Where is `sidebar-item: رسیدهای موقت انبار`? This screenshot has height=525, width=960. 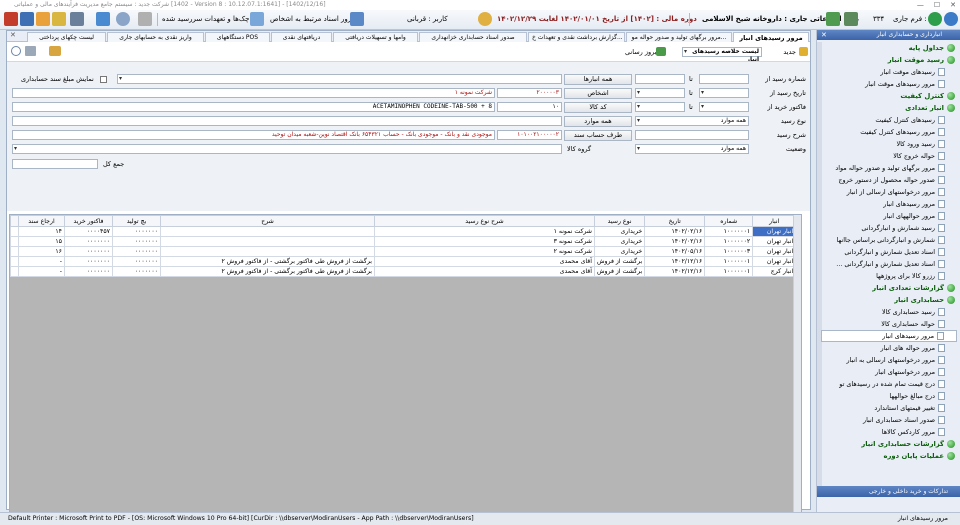
sidebar-item: رسیدهای موقت انبار is located at coordinates (889, 72).